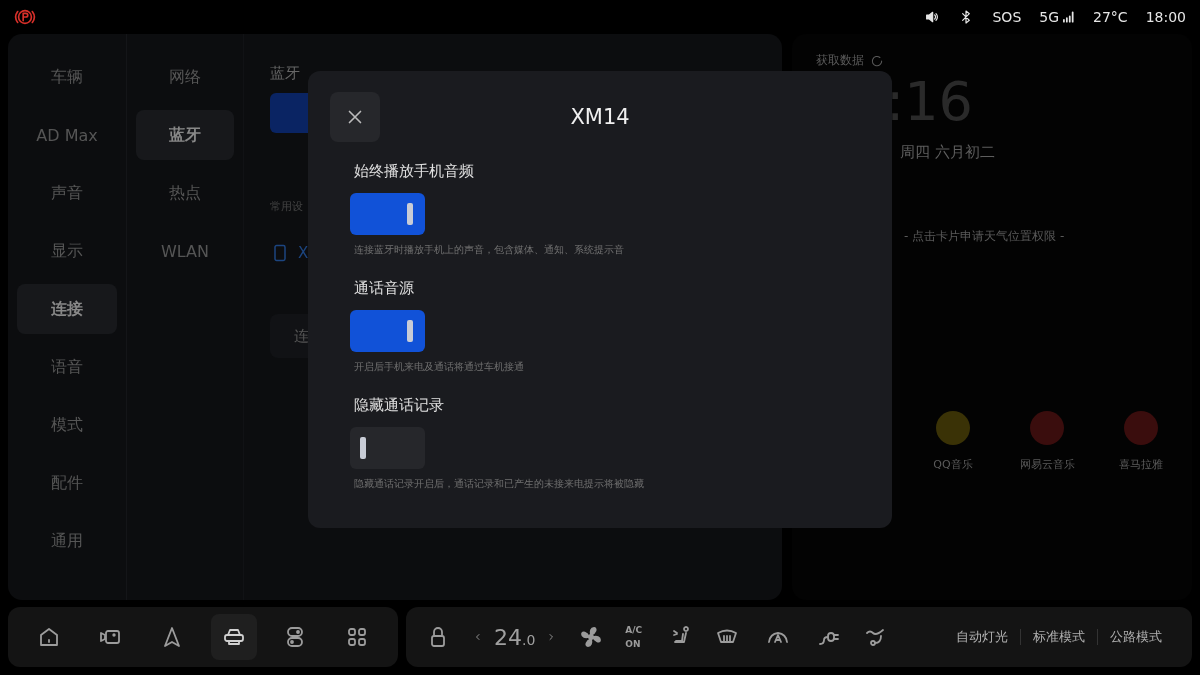 The height and width of the screenshot is (675, 1200). I want to click on close-button, so click(355, 117).